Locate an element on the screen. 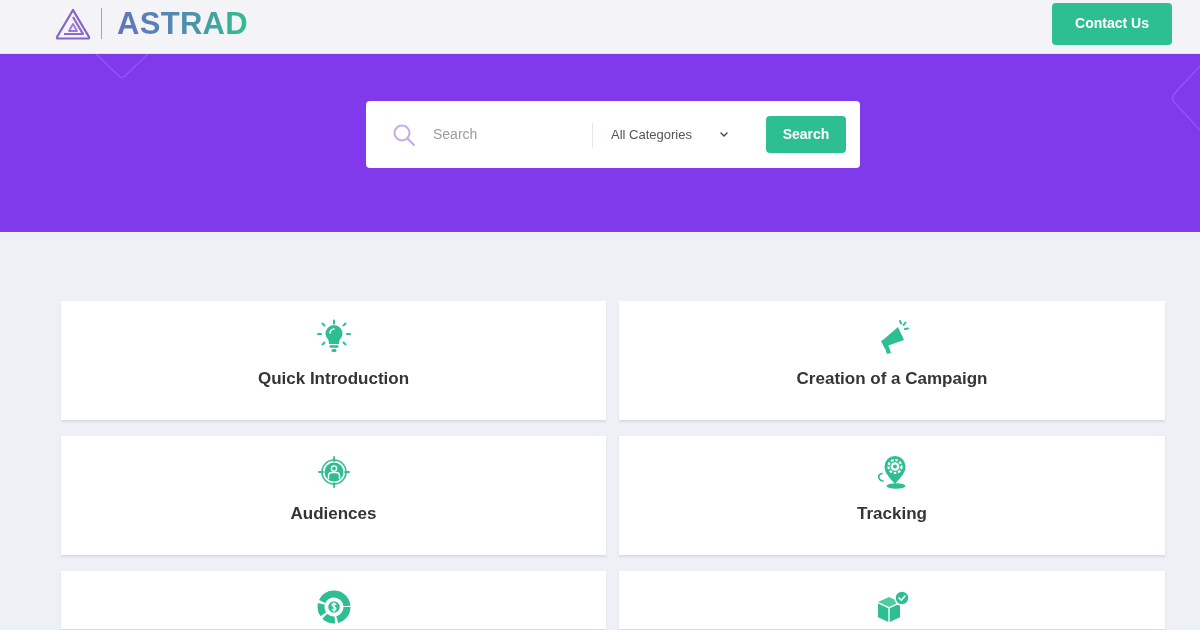  category-link: Creation of a Campaign is located at coordinates (892, 379).